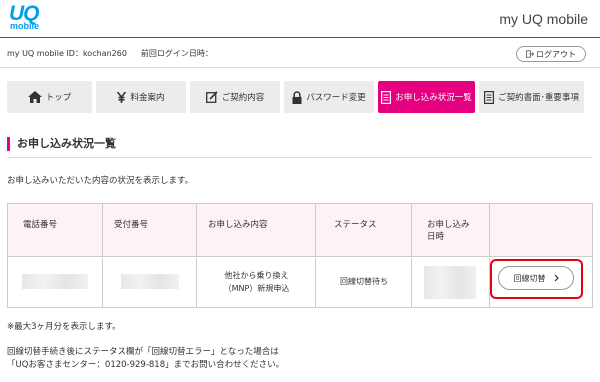  I want to click on line-switch-button: 回線切替, so click(536, 278).